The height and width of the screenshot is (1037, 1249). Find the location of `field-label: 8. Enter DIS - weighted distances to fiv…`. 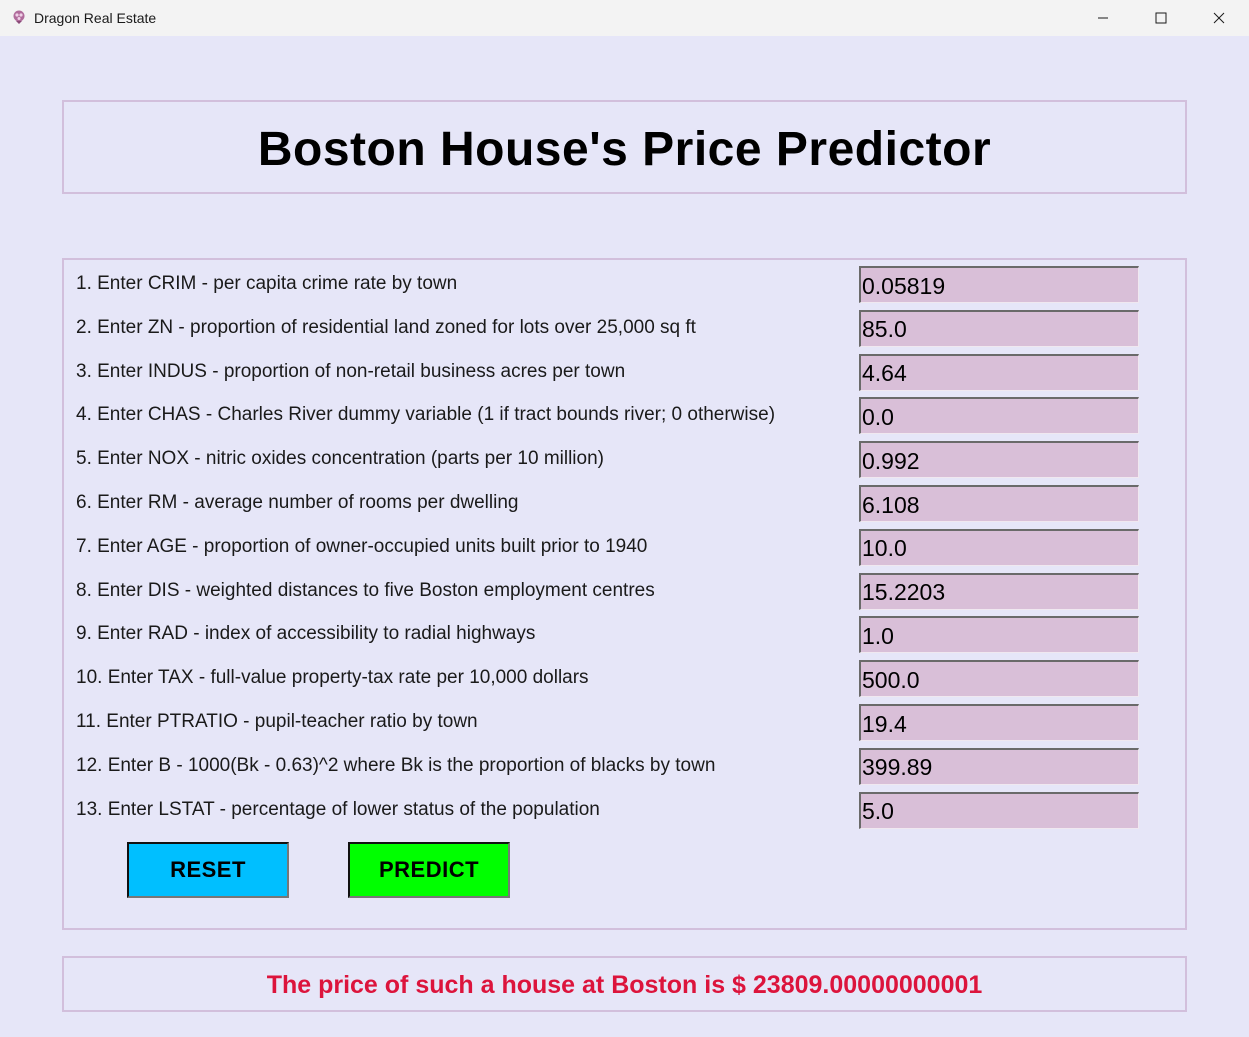

field-label: 8. Enter DIS - weighted distances to fiv… is located at coordinates (365, 590).